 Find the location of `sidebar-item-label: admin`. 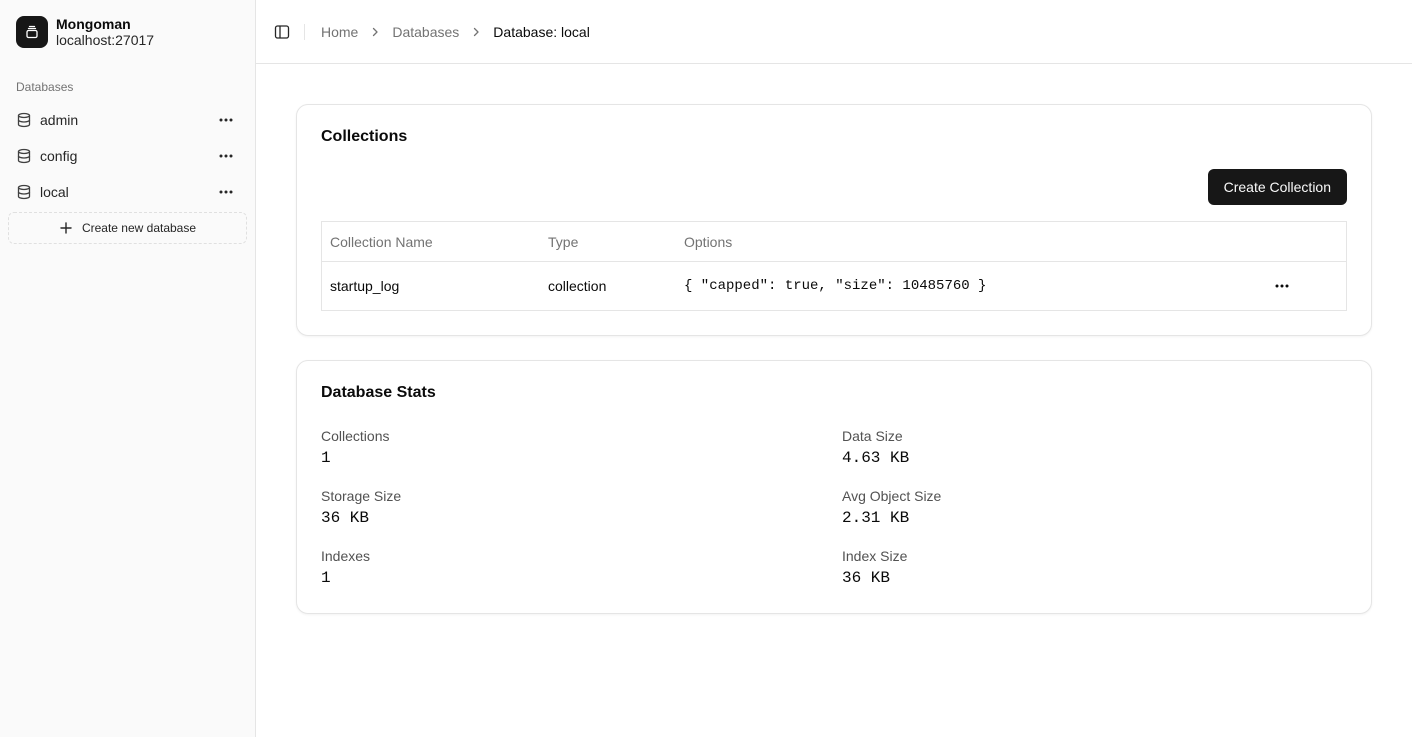

sidebar-item-label: admin is located at coordinates (59, 120).